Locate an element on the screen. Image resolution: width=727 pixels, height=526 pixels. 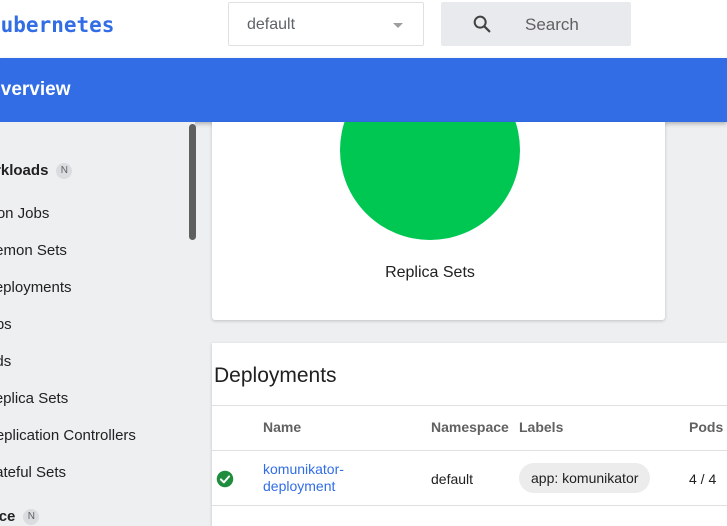
column-header-namespace: Namespace is located at coordinates (470, 427).